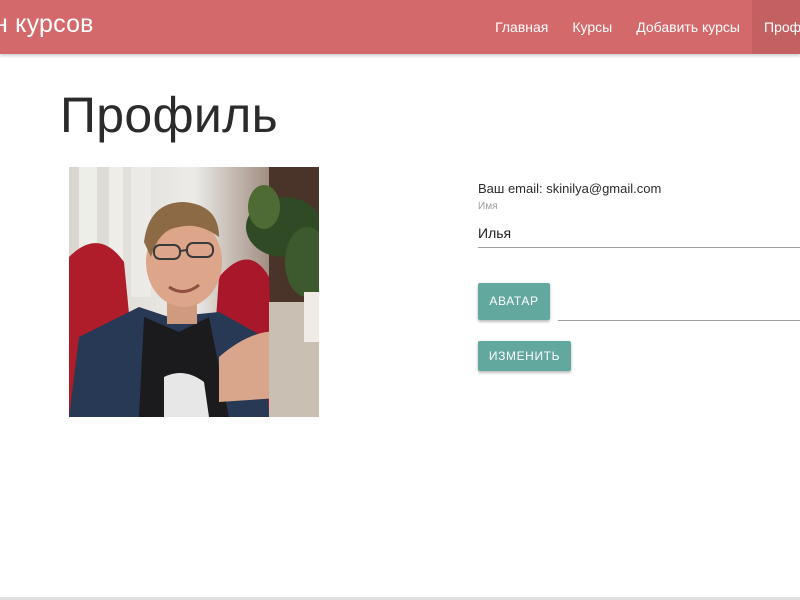 The height and width of the screenshot is (600, 800). I want to click on nav-links: Главная Курсы Добавить курсы Профиль, so click(641, 27).